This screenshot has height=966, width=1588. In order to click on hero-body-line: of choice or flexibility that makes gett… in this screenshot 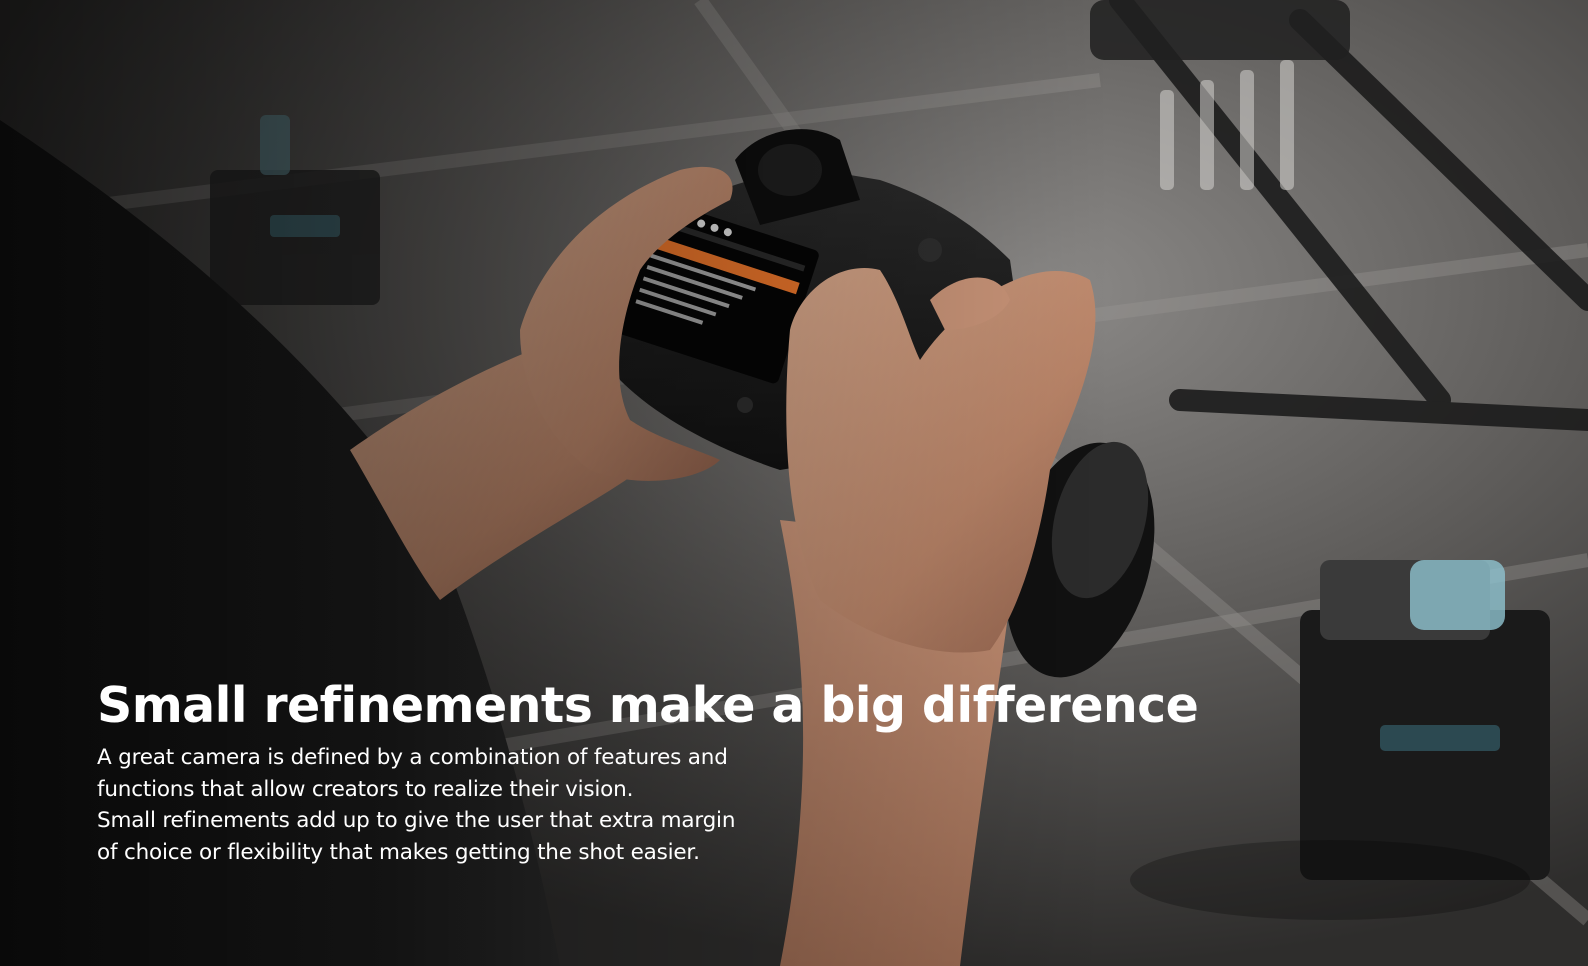, I will do `click(398, 852)`.